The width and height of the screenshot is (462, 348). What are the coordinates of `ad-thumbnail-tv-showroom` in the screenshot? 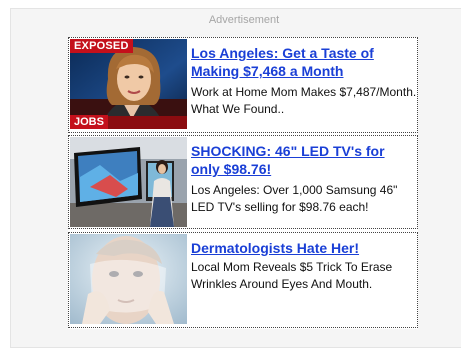 It's located at (128, 182).